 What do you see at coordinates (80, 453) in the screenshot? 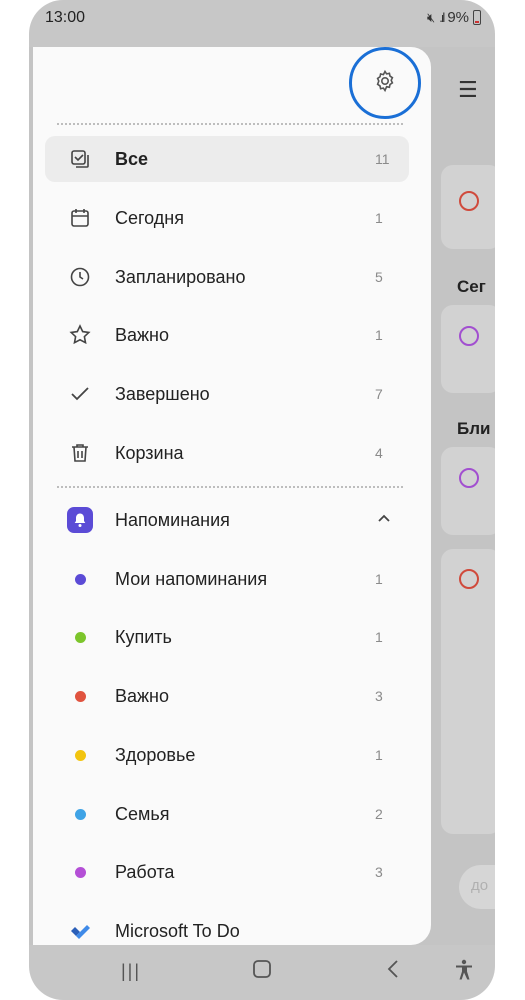
I see `trash-icon` at bounding box center [80, 453].